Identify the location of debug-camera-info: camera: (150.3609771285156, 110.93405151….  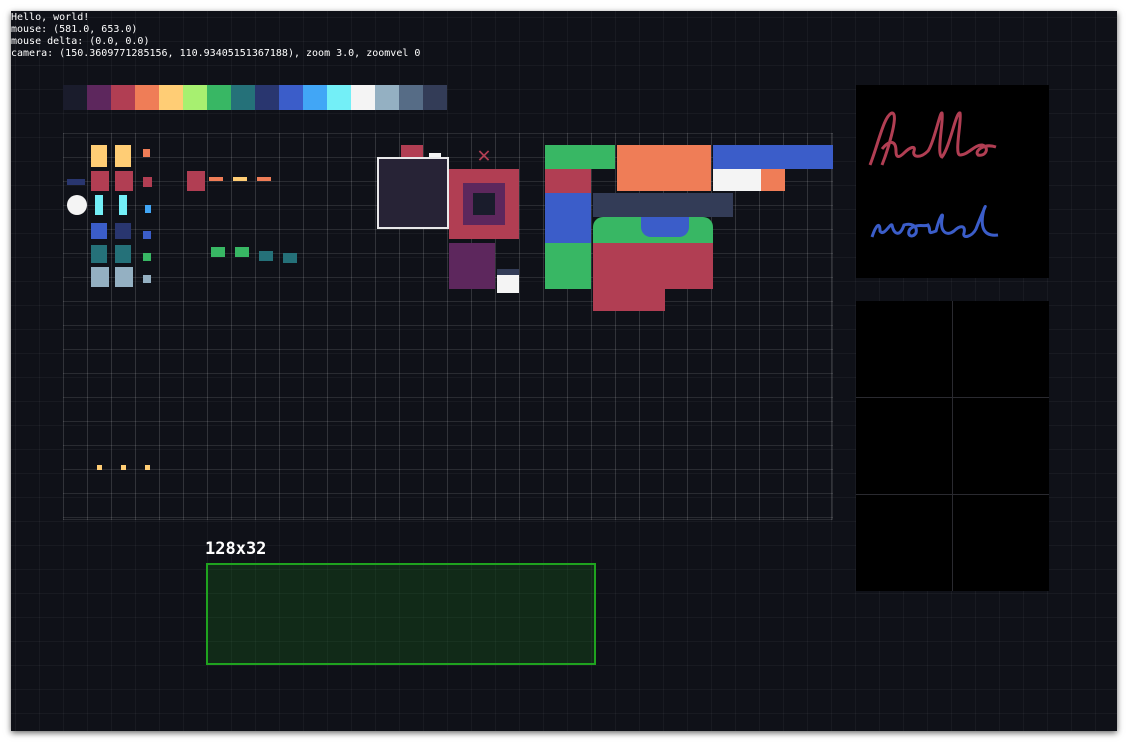
(216, 53).